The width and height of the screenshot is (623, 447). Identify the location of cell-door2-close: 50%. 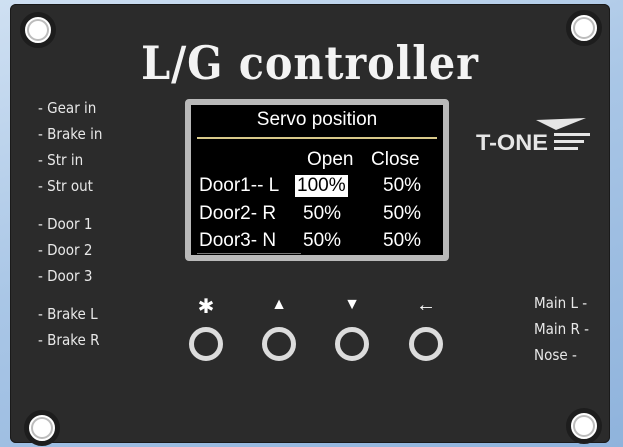
(402, 214).